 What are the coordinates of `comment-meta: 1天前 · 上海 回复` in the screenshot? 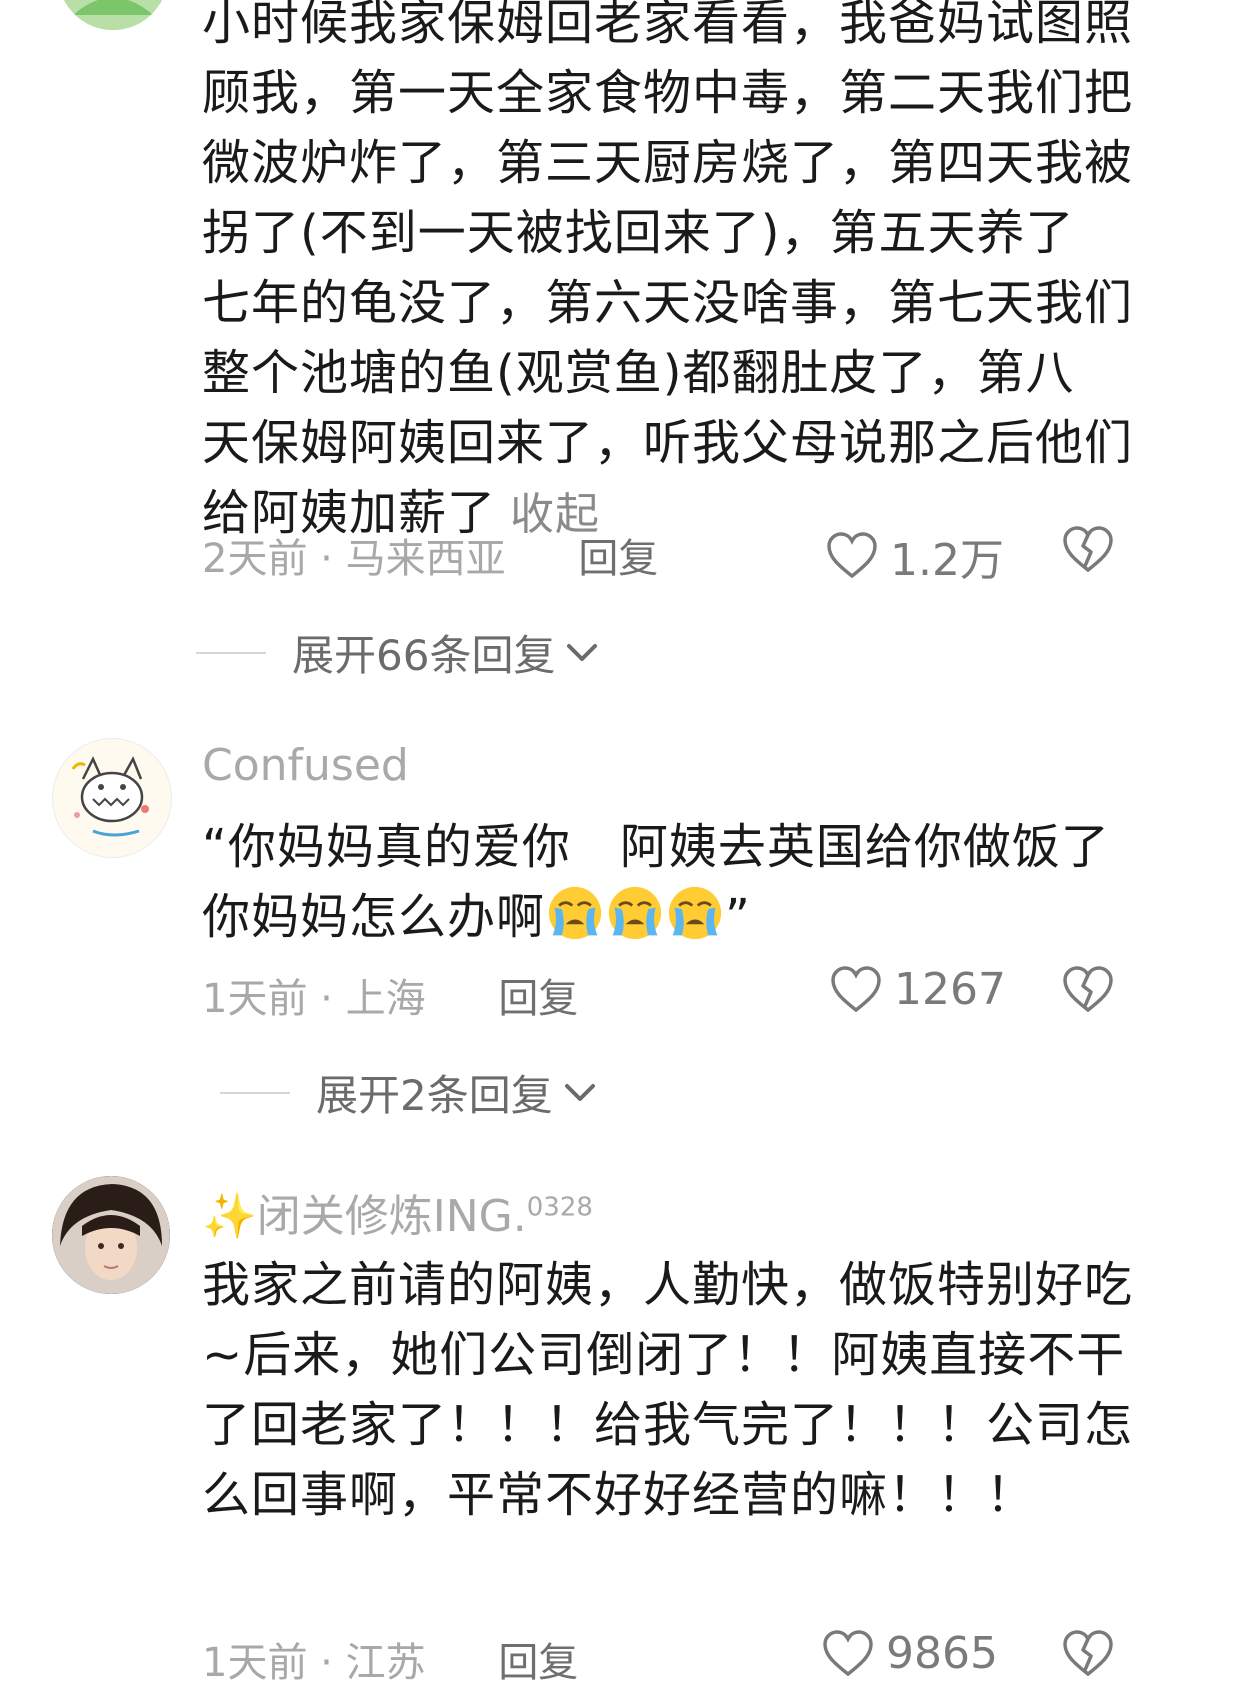 It's located at (390, 995).